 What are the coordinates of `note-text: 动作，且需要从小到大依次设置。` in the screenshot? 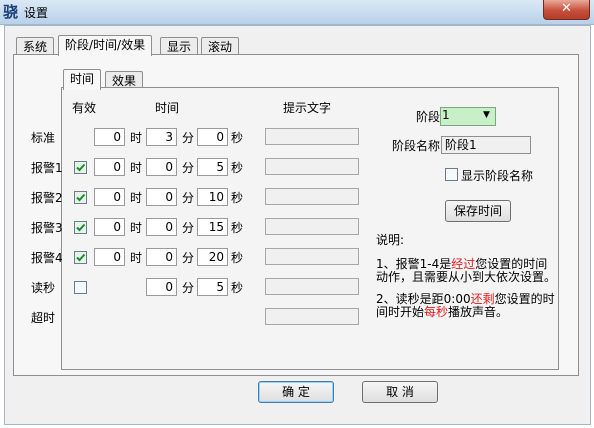 It's located at (466, 277).